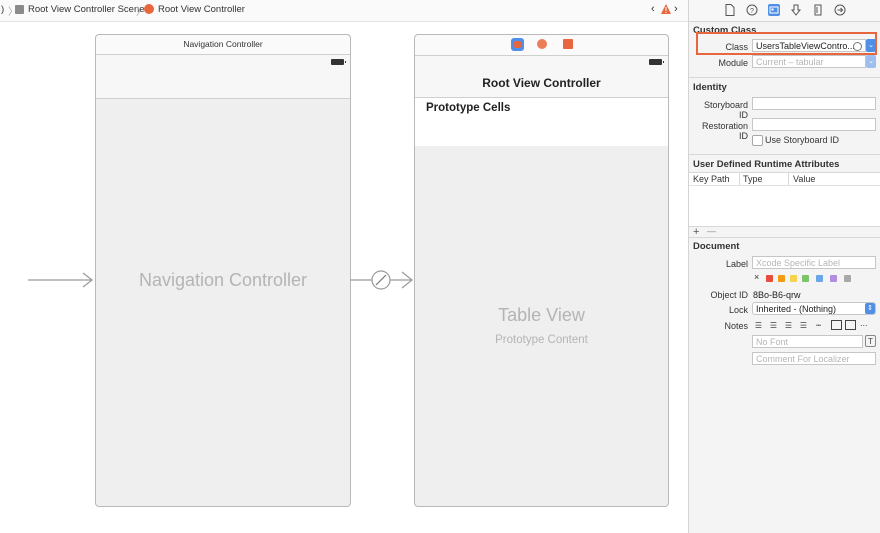 The width and height of the screenshot is (880, 533). Describe the element at coordinates (730, 10) in the screenshot. I see `file-icon` at that location.